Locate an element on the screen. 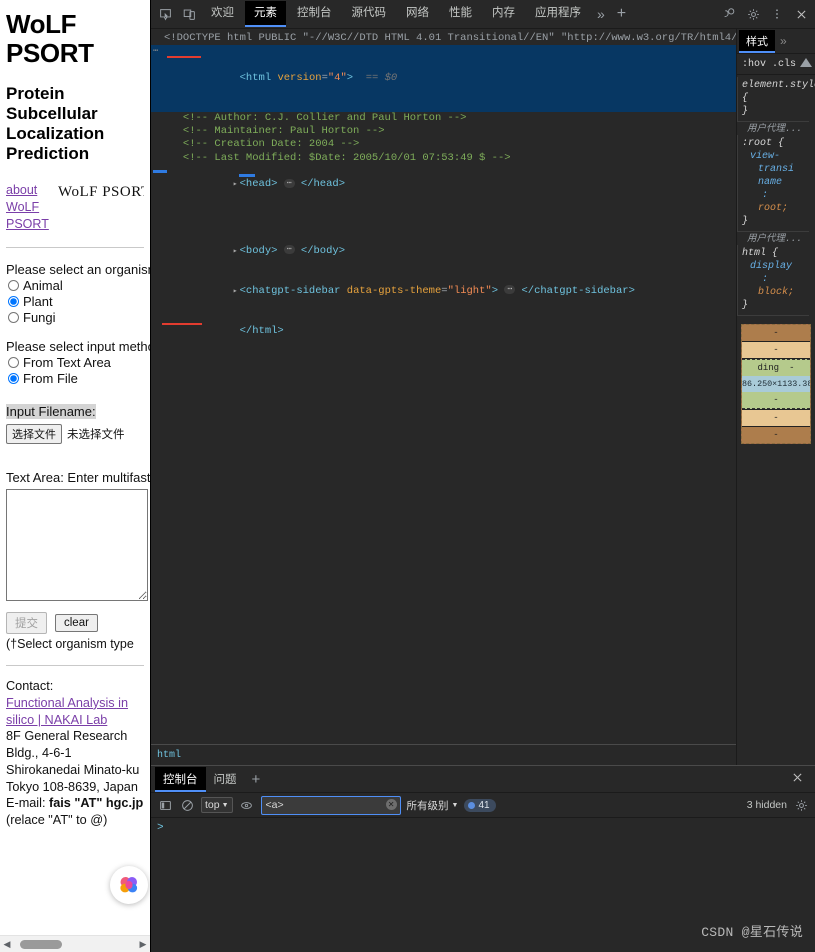  console-level-selector: 所有级别 ▼ is located at coordinates (433, 805).